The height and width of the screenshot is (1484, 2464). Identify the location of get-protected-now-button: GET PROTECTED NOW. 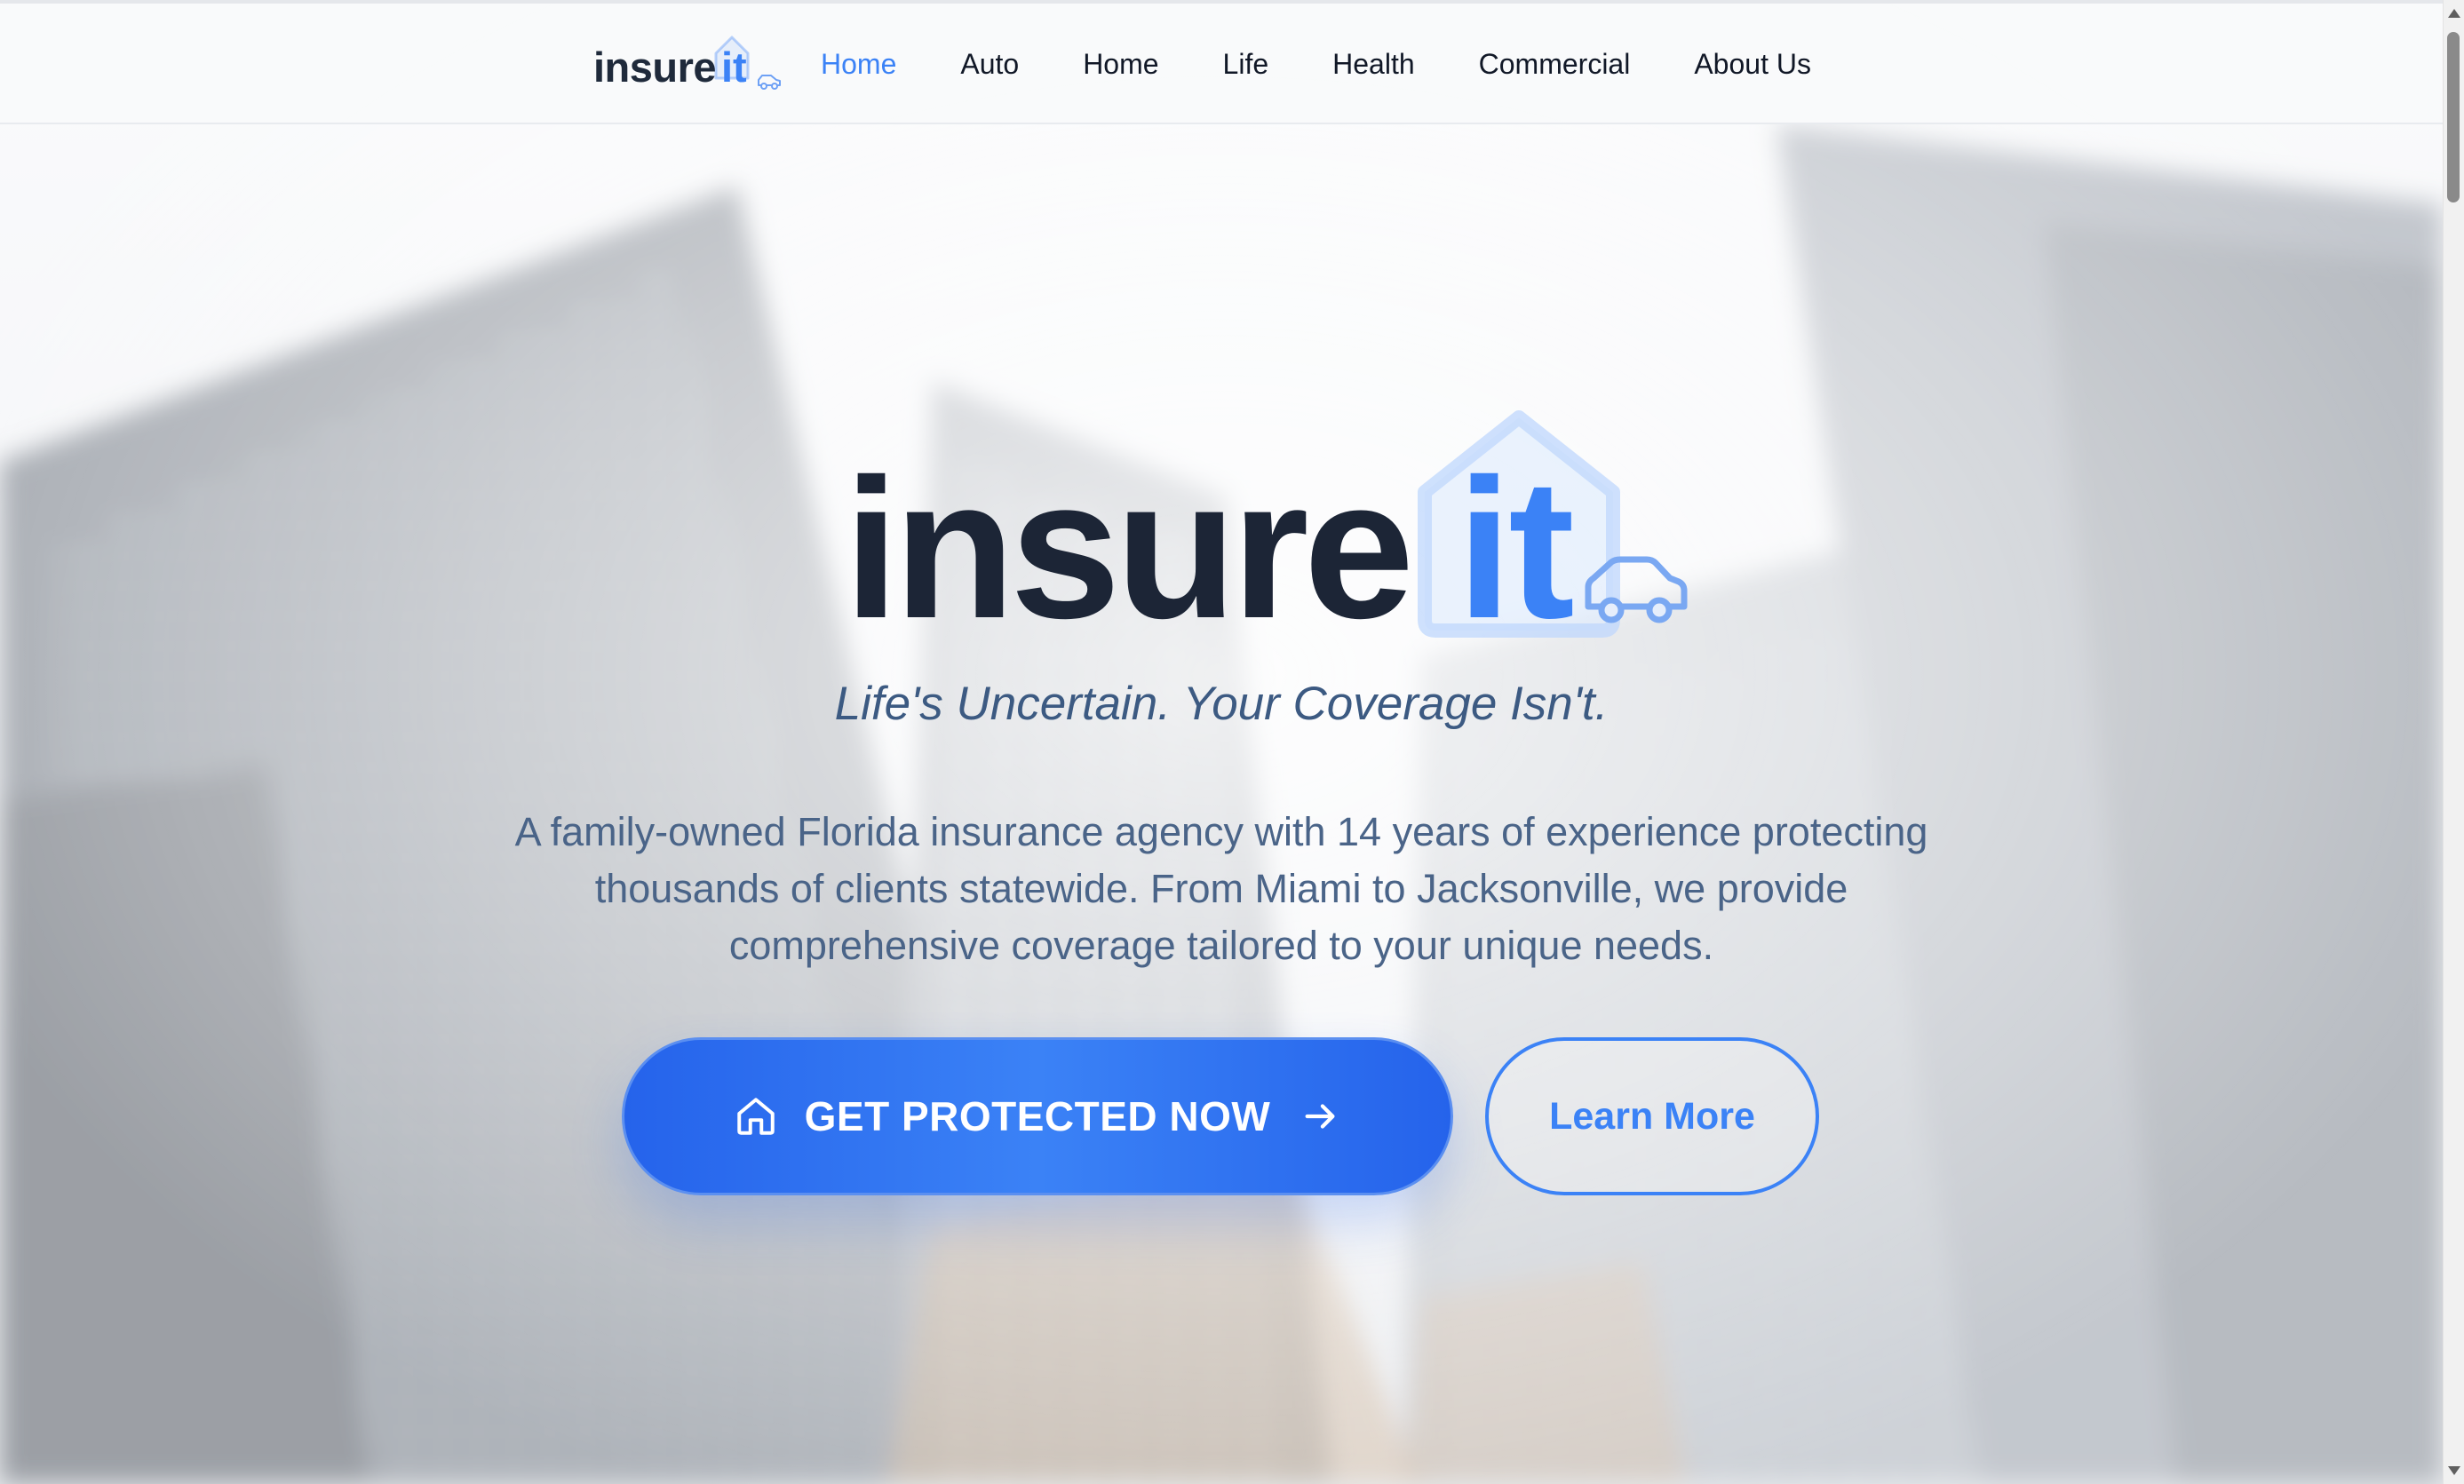
(1037, 1116).